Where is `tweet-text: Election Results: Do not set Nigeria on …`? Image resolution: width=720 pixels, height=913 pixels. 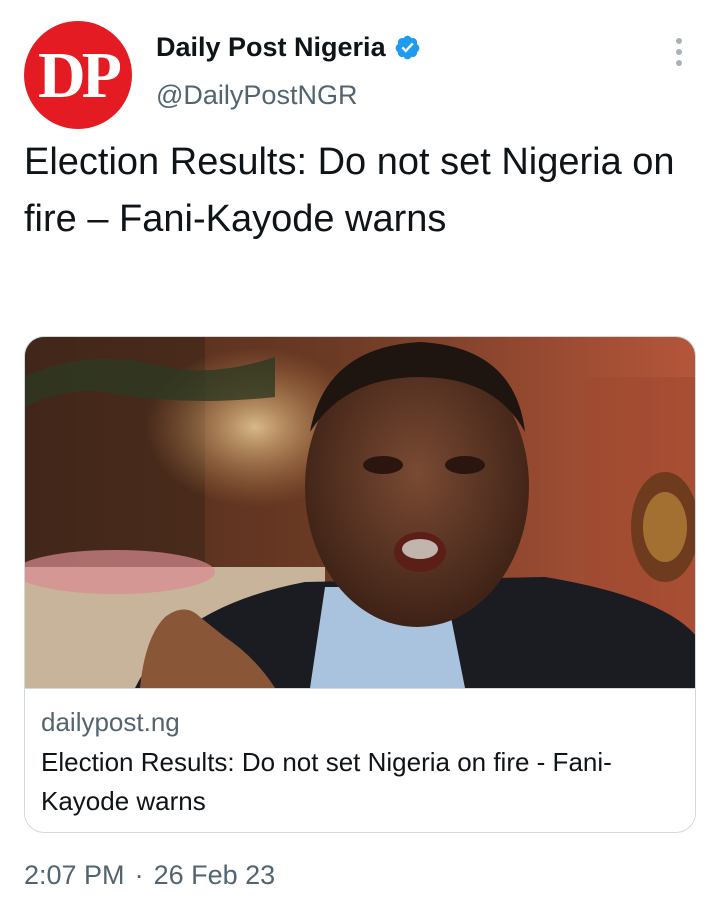 tweet-text: Election Results: Do not set Nigeria on … is located at coordinates (349, 190).